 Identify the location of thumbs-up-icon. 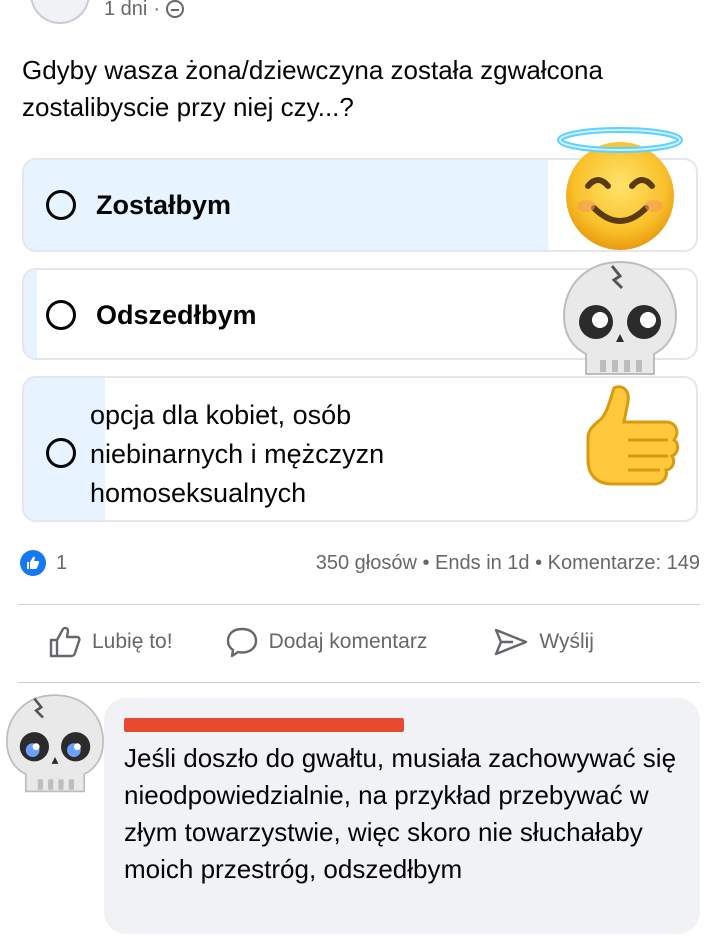
(33, 563).